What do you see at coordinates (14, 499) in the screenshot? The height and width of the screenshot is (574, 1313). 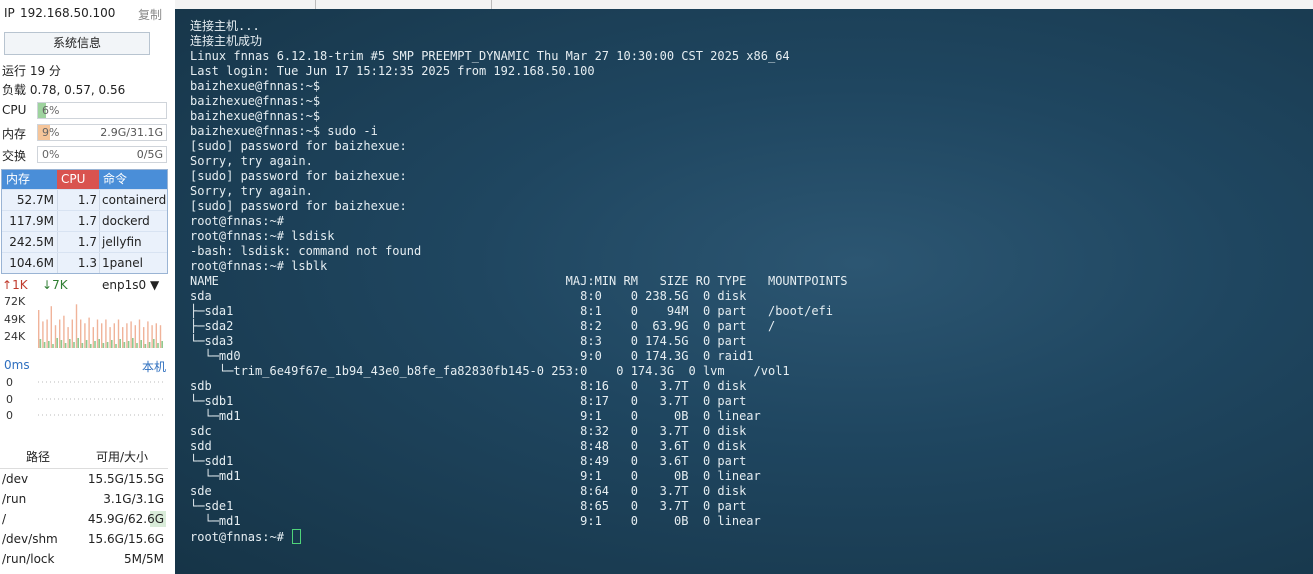 I see `disk-path: /run` at bounding box center [14, 499].